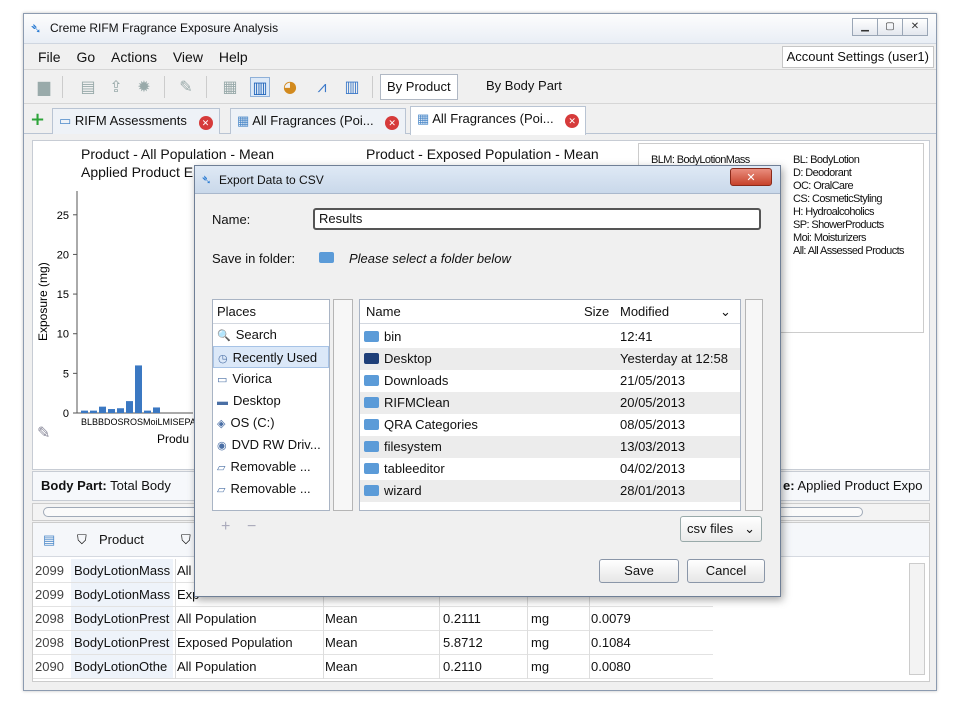 This screenshot has width=960, height=720. I want to click on add-place-icon: +, so click(225, 527).